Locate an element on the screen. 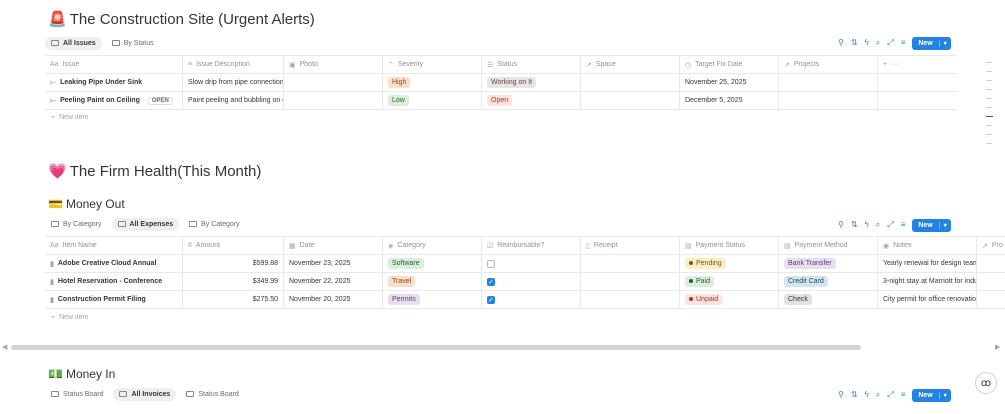  description-cell: Paint peeling and bubbling on c is located at coordinates (233, 100).